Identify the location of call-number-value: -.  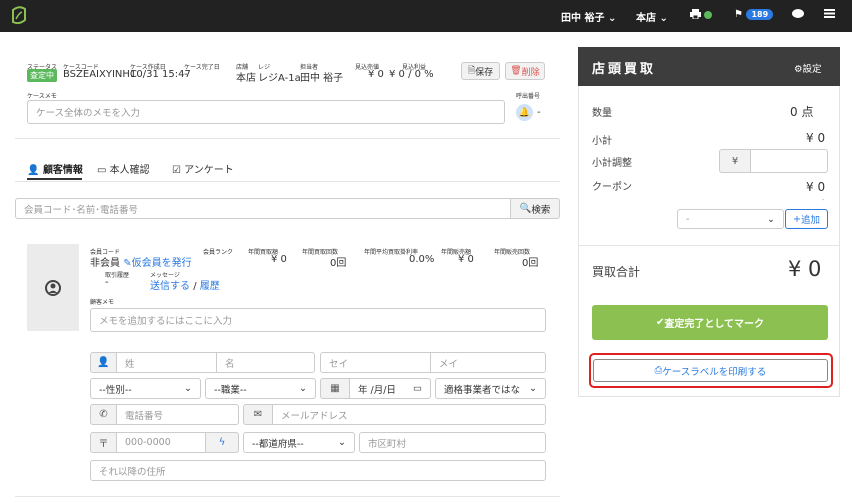
(539, 112).